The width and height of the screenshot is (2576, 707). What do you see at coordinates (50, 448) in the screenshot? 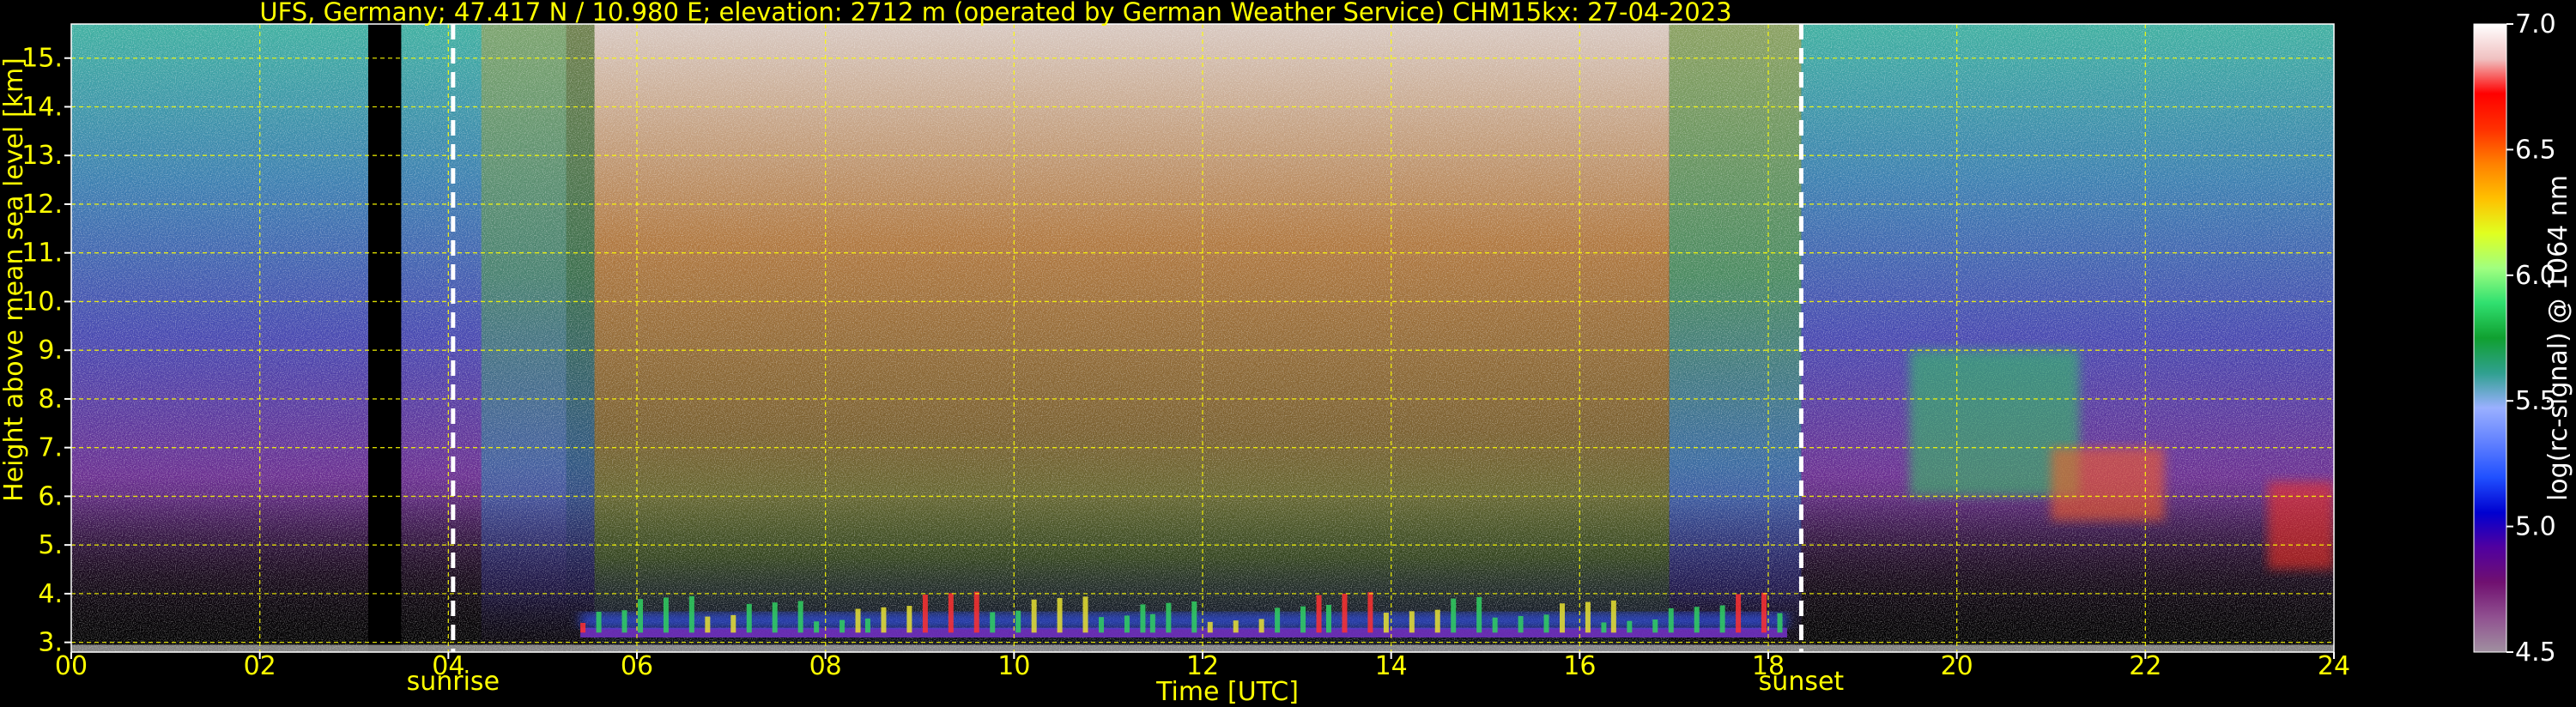
I see `y-tick-label: 7.` at bounding box center [50, 448].